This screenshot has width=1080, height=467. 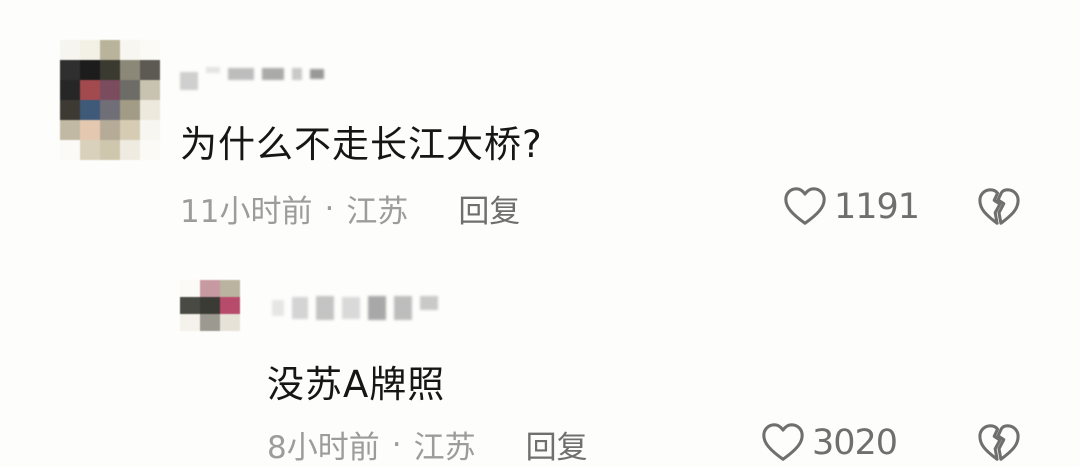 I want to click on timestamp: 11小时前, so click(x=246, y=212).